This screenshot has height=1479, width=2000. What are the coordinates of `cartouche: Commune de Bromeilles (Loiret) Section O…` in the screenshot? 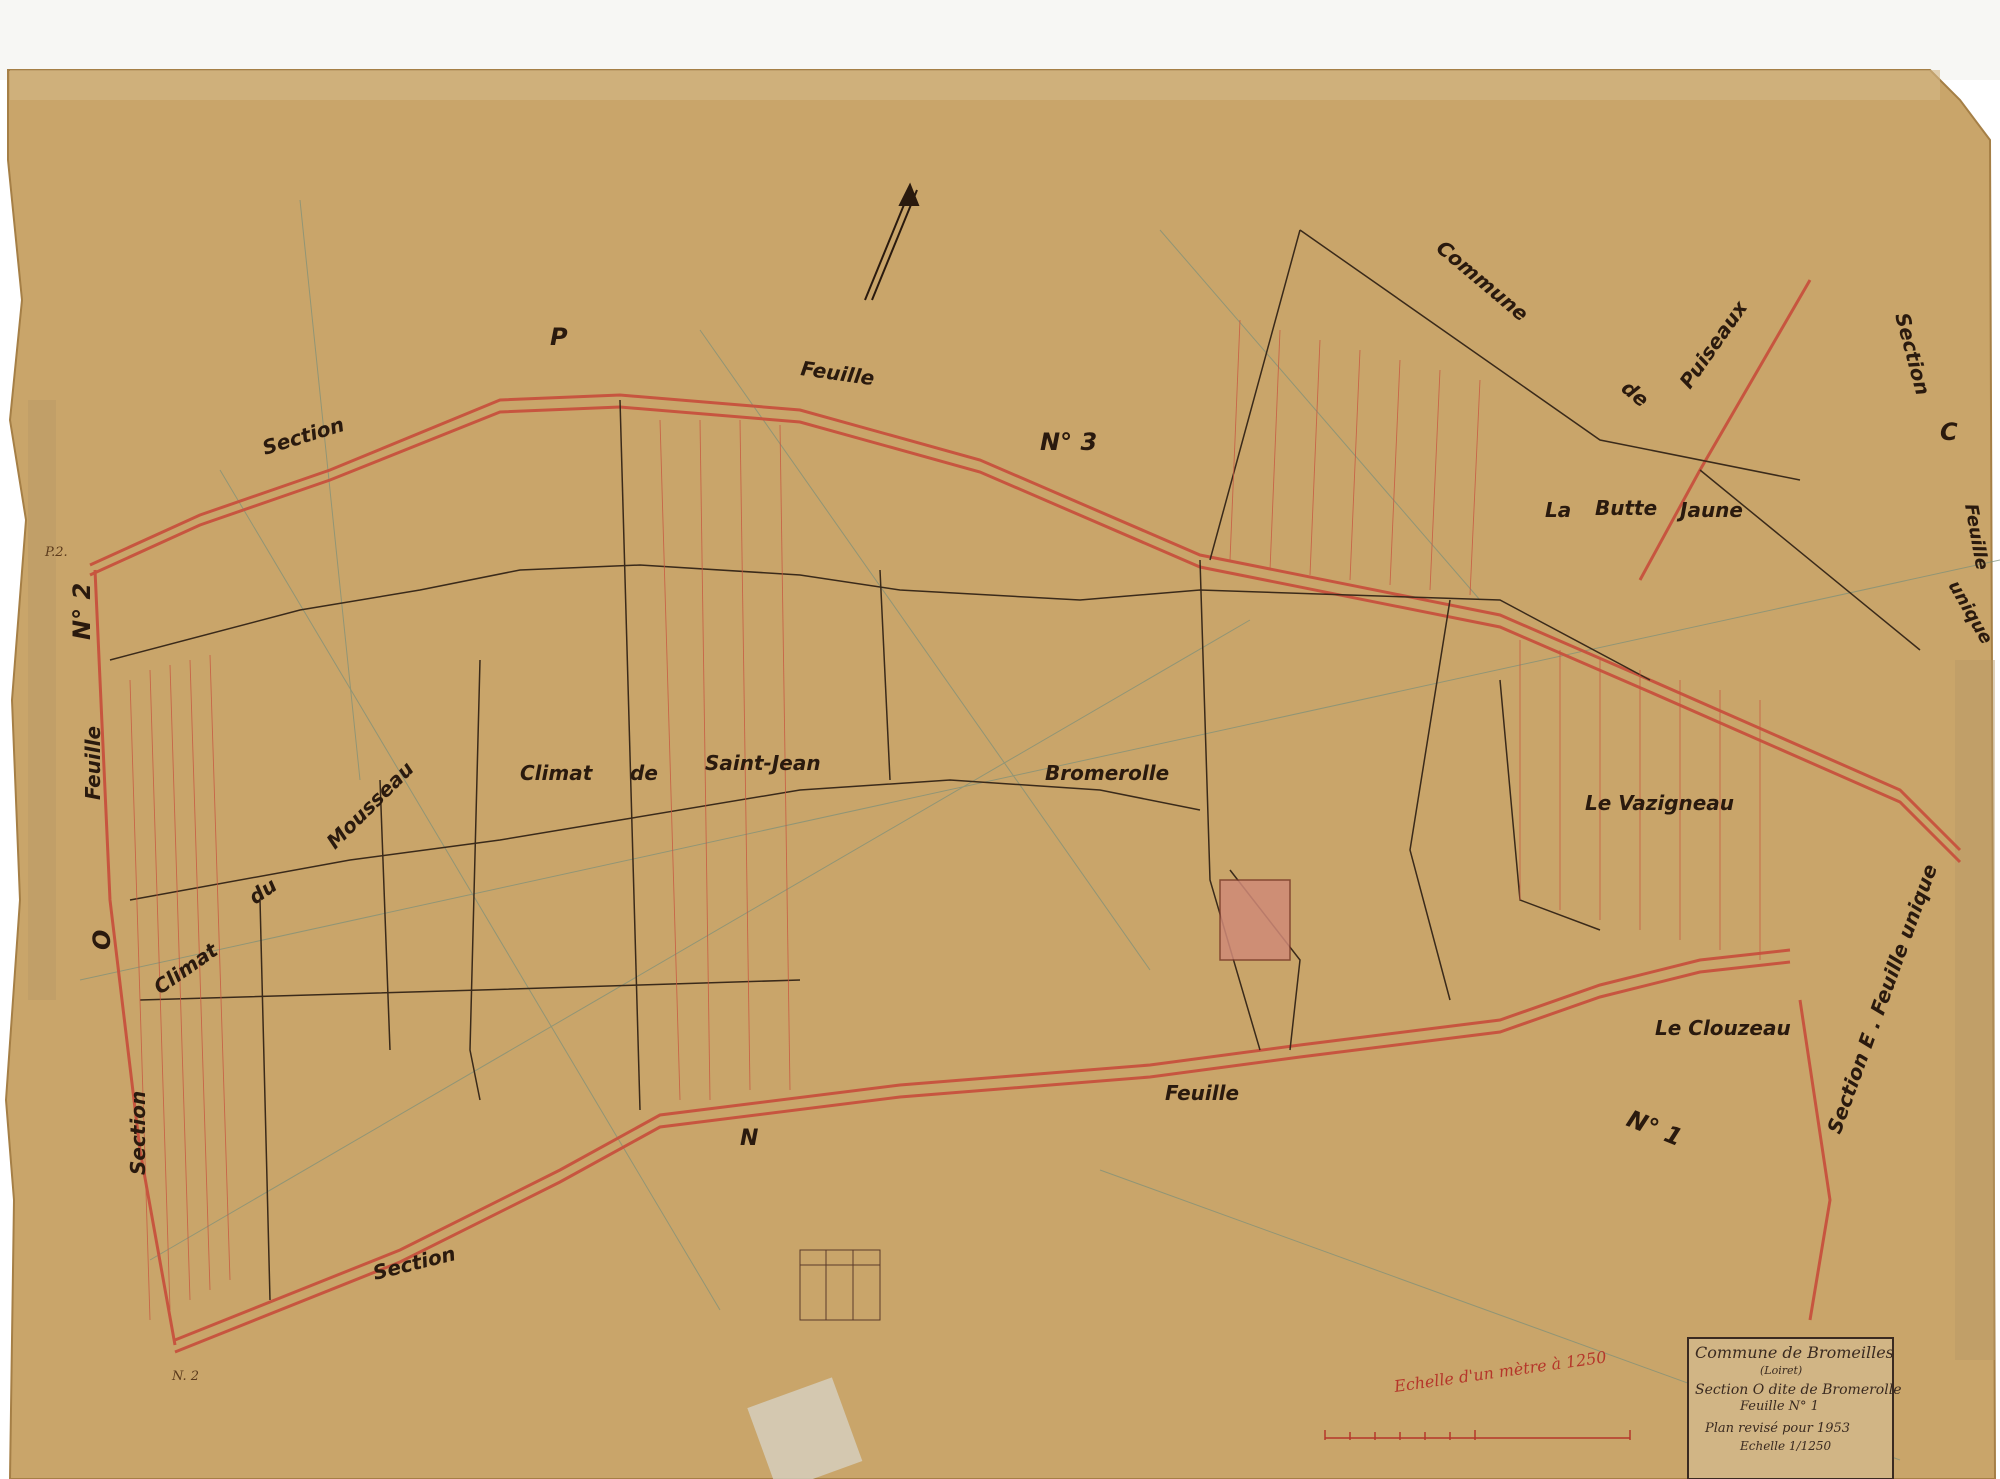 It's located at (1794, 1408).